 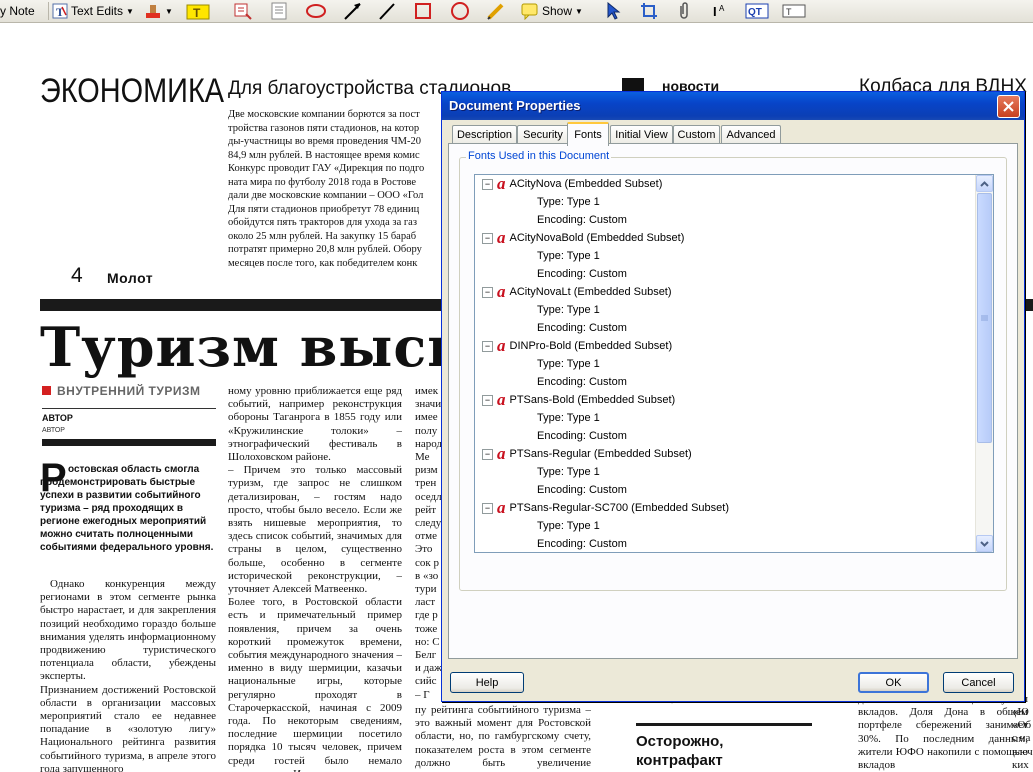 I want to click on rubric-rule, so click(x=129, y=408).